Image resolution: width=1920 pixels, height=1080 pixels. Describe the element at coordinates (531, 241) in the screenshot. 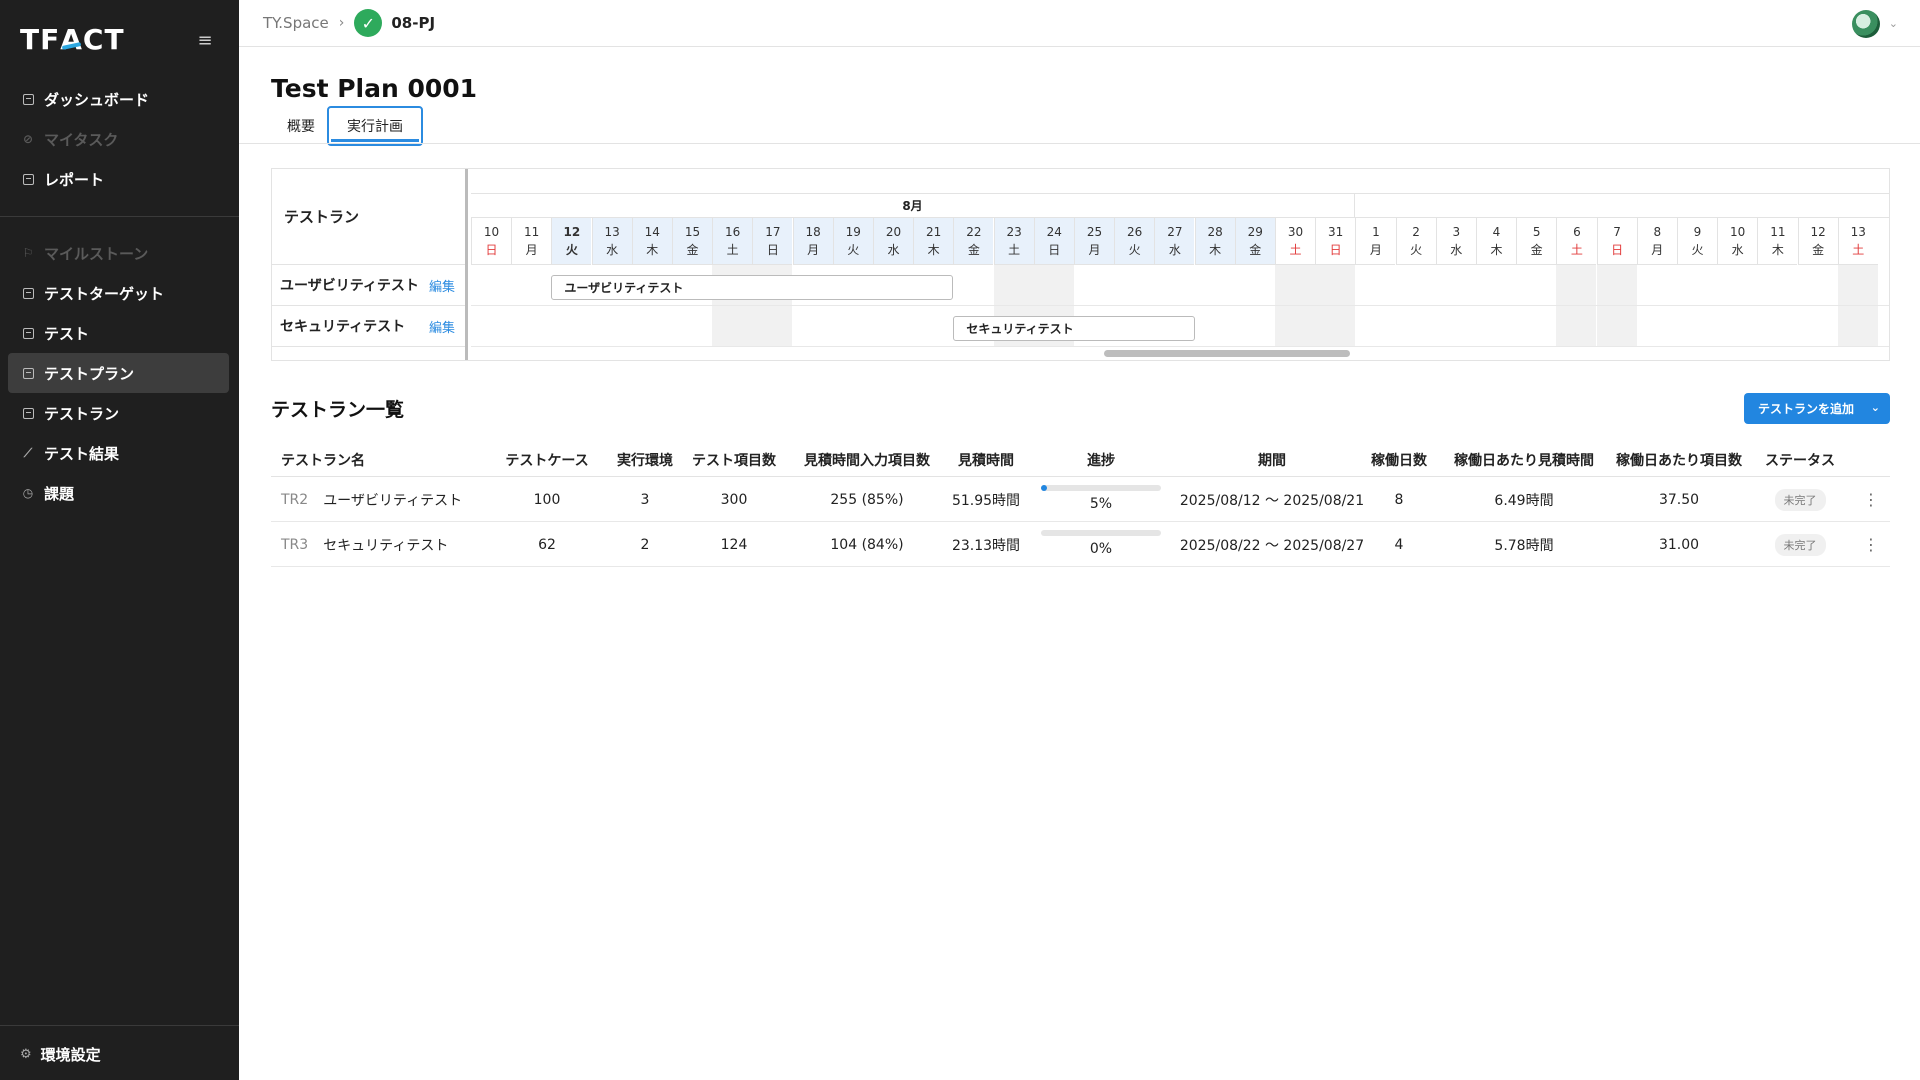

I see `gantt-day-cell: 11 月` at that location.